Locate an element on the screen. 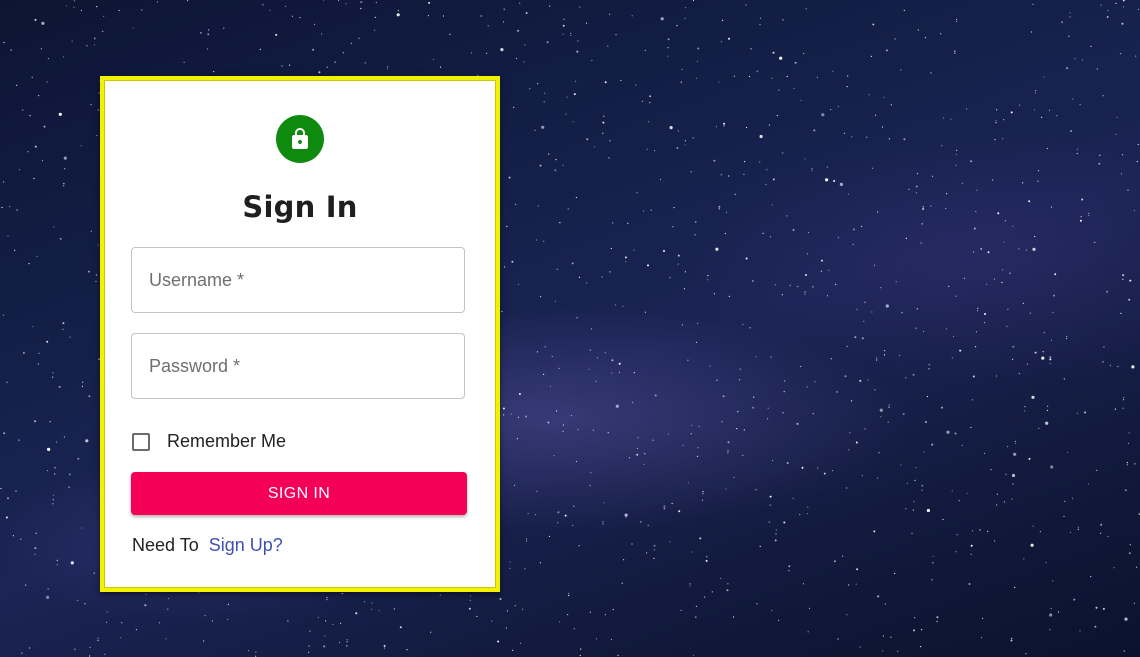 The height and width of the screenshot is (657, 1140). username-input is located at coordinates (298, 280).